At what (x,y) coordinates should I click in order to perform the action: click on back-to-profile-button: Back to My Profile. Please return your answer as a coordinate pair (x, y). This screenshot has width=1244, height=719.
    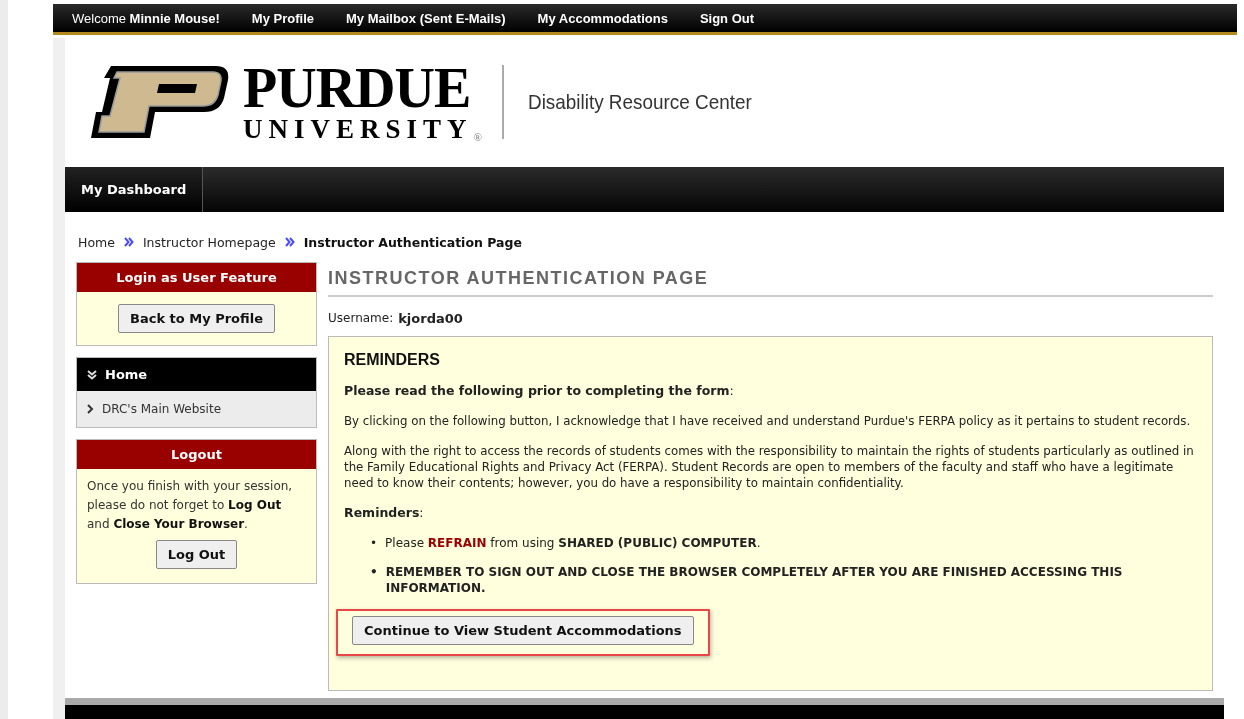
    Looking at the image, I should click on (196, 318).